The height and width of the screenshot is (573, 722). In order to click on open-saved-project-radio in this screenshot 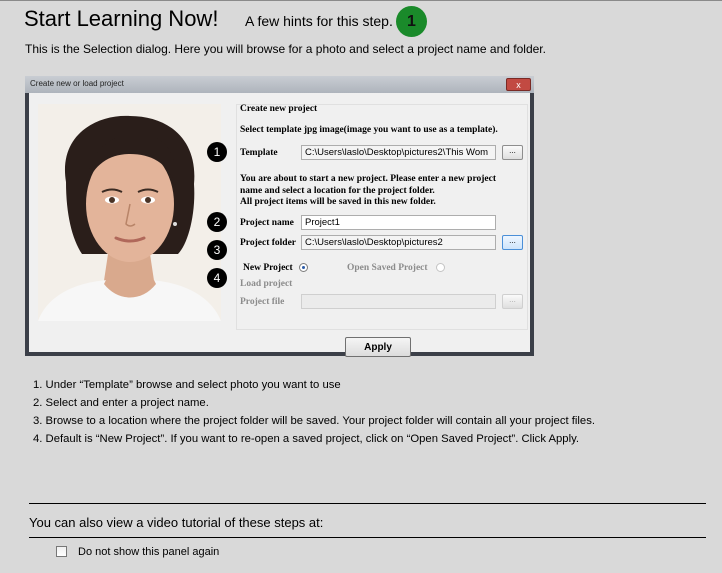, I will do `click(440, 267)`.